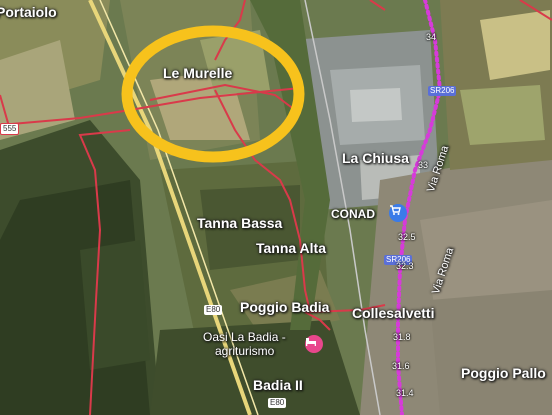 The image size is (552, 415). What do you see at coordinates (423, 165) in the screenshot?
I see `km-marker: 33` at bounding box center [423, 165].